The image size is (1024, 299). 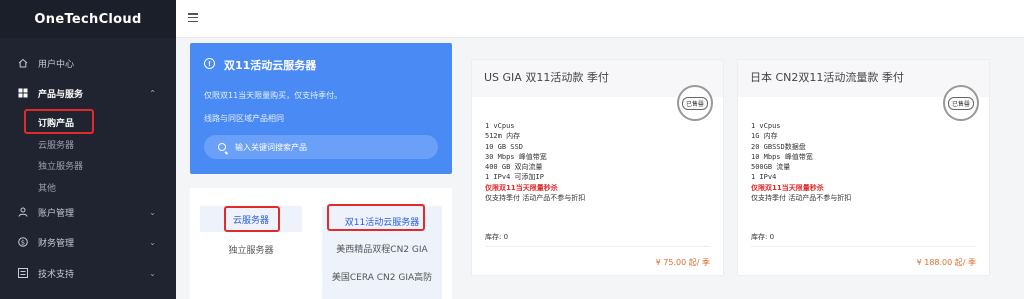 What do you see at coordinates (60, 165) in the screenshot?
I see `sidebar-subitem-dedicated-servers: 独立服务器` at bounding box center [60, 165].